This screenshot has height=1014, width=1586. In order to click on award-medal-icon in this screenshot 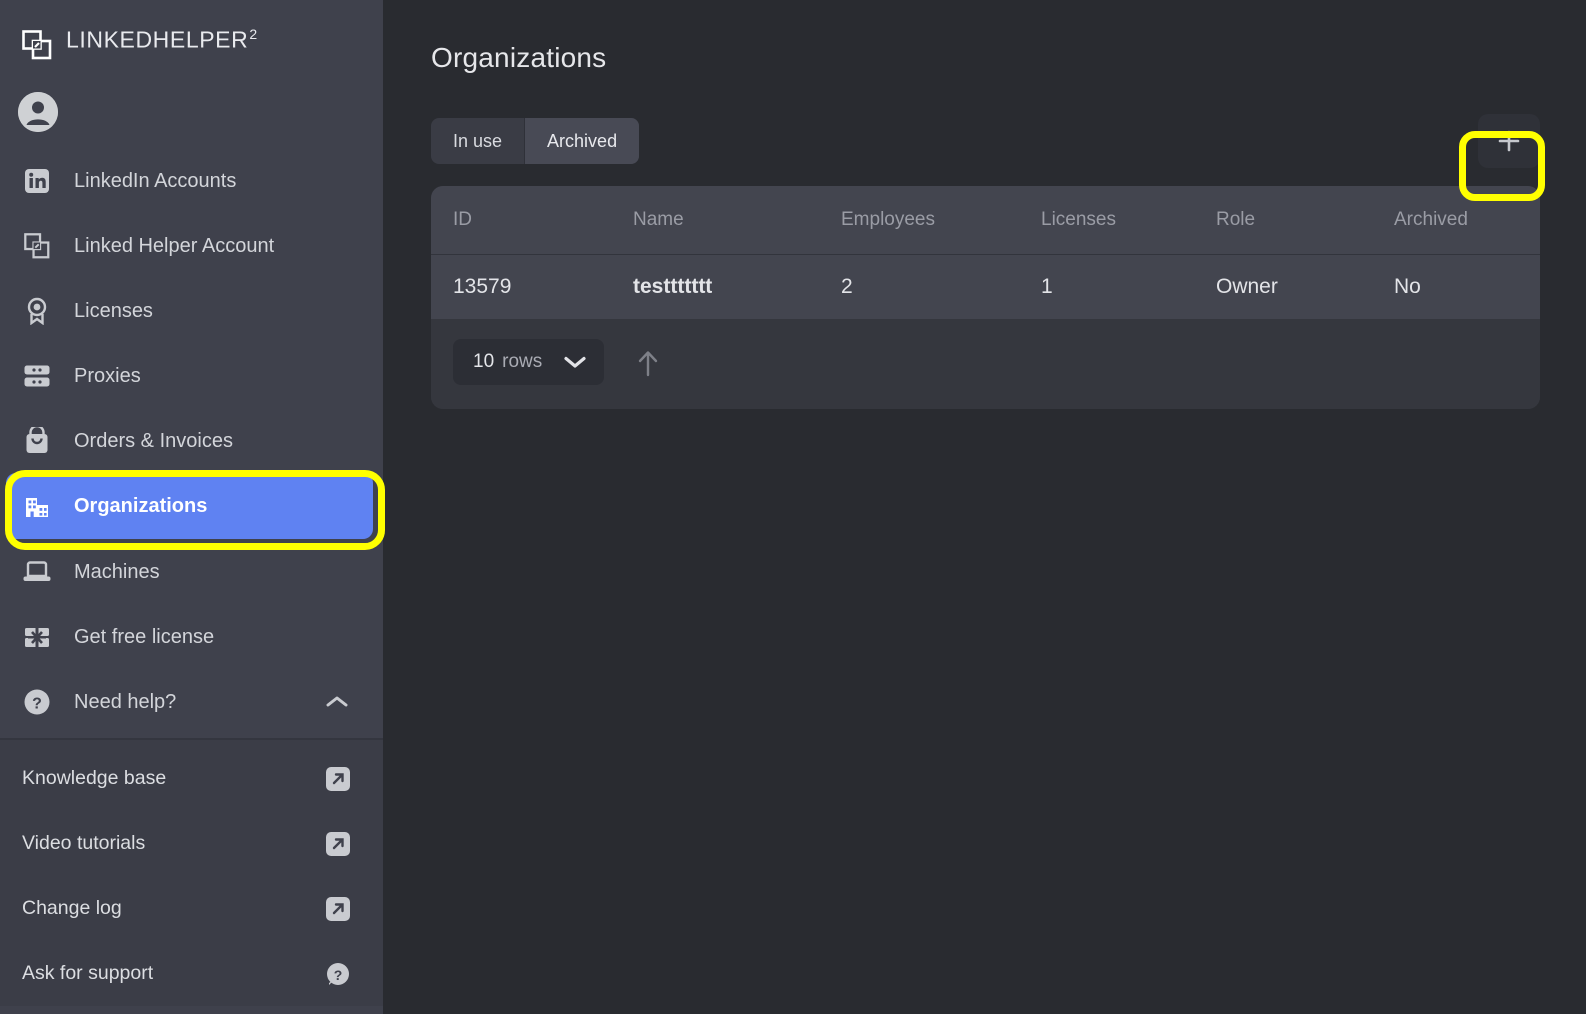, I will do `click(37, 311)`.